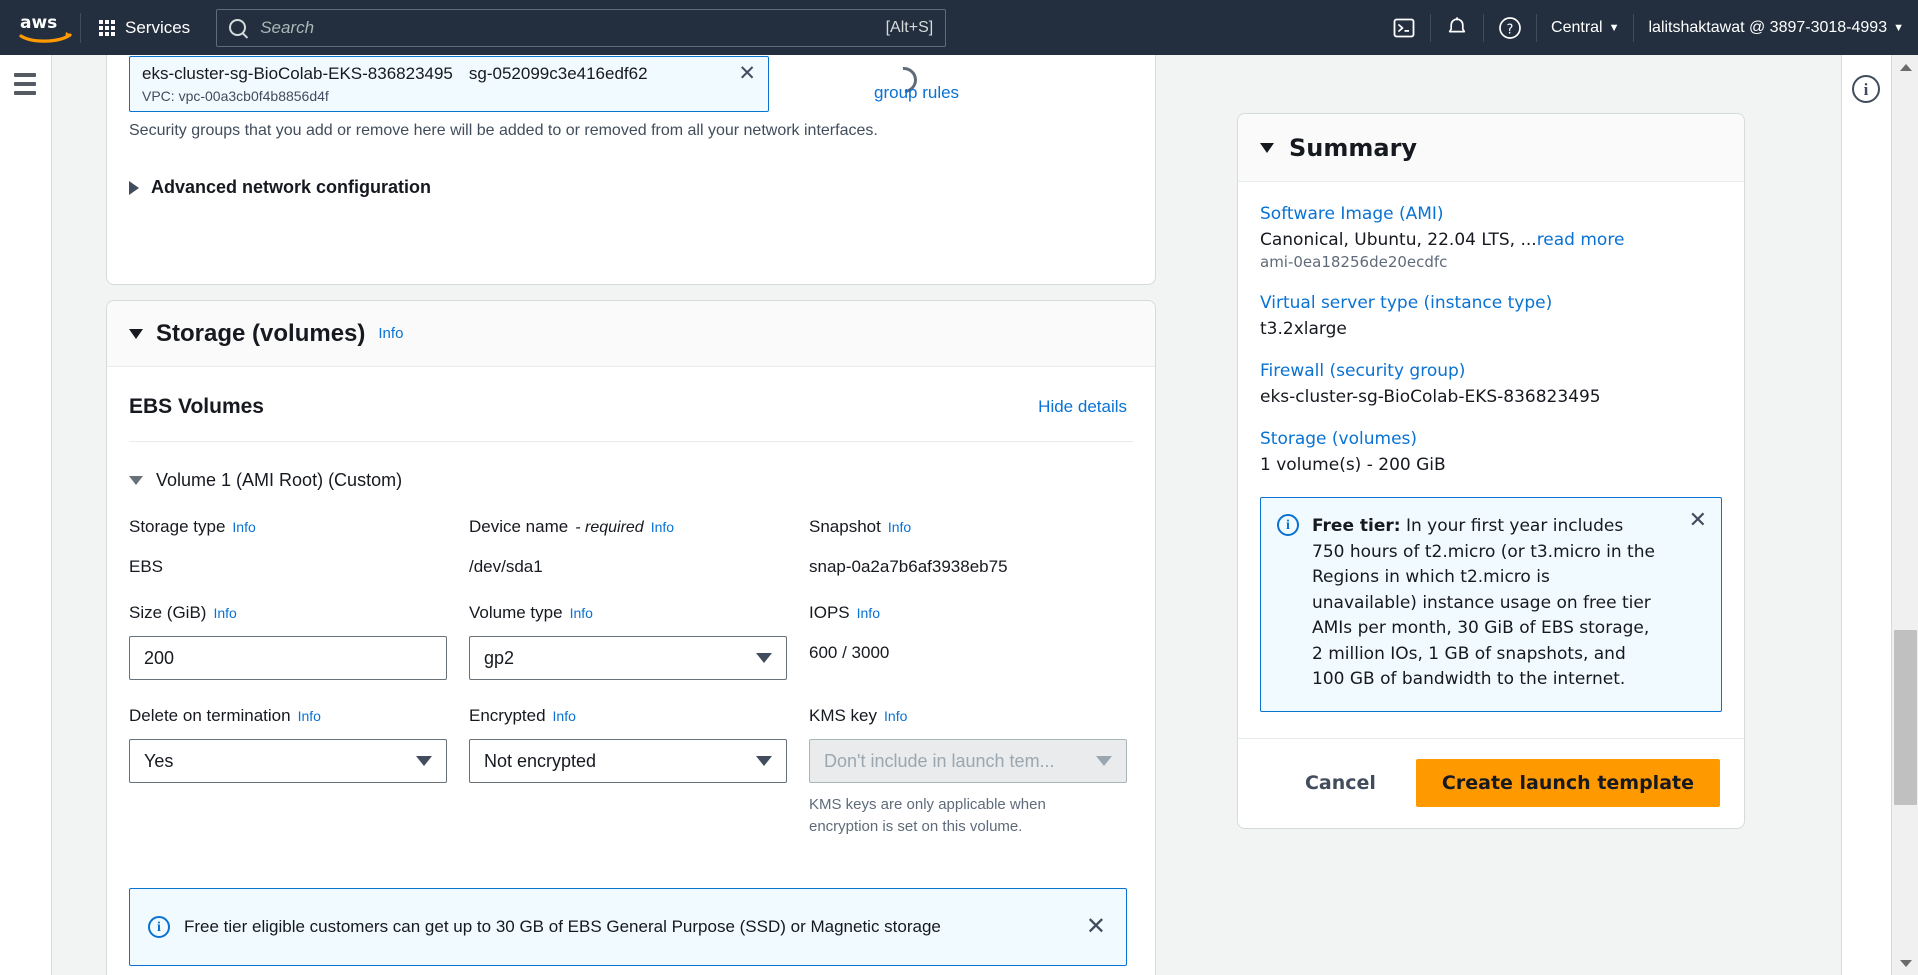 Image resolution: width=1918 pixels, height=975 pixels. Describe the element at coordinates (25, 86) in the screenshot. I see `hamburger-menu-icon` at that location.